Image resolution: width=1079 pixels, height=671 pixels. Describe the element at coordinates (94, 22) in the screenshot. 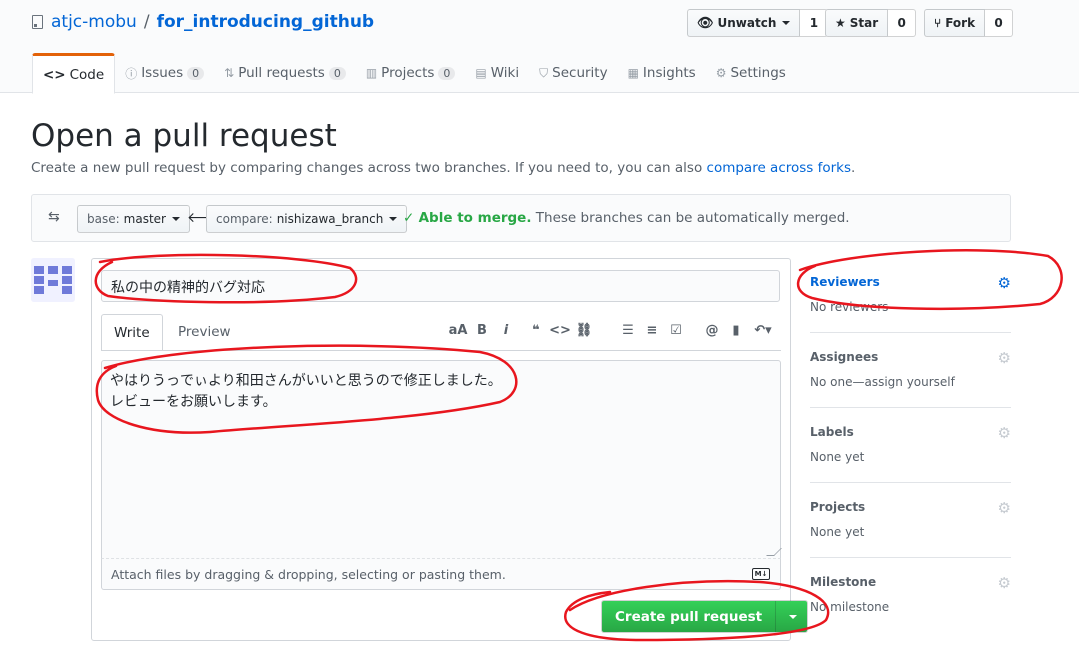

I see `repo-owner-link: atjc-mobu` at that location.